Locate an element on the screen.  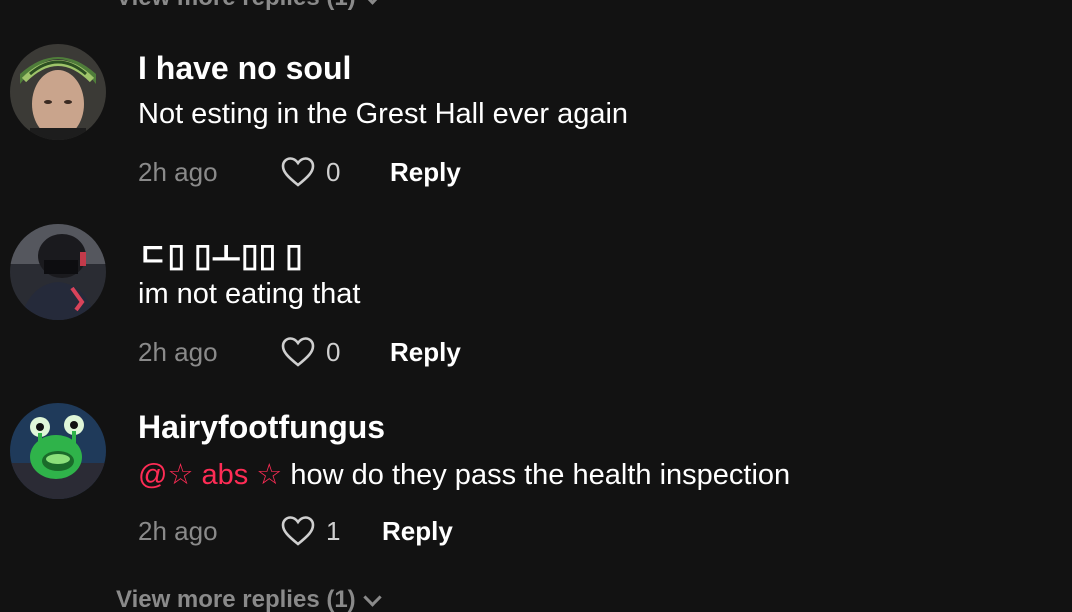
comment-text-body: how do they pass the health inspection is located at coordinates (536, 475).